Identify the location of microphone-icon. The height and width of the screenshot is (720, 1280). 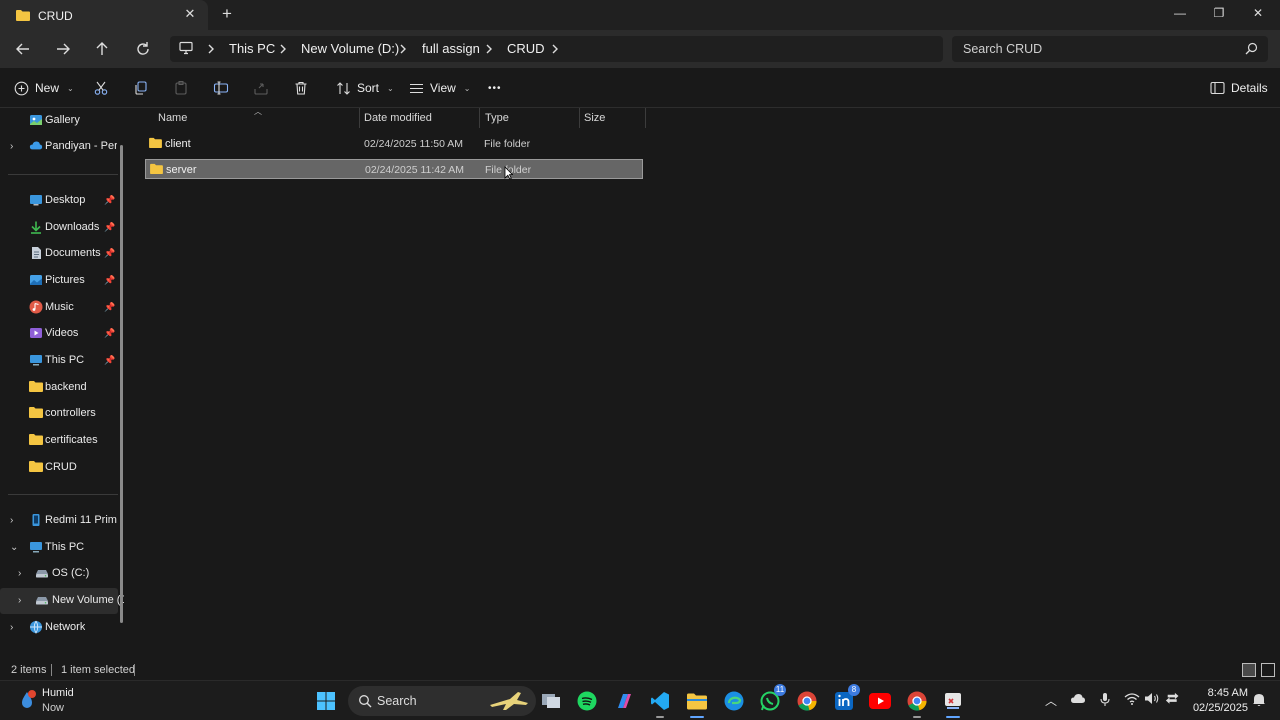
(1105, 701).